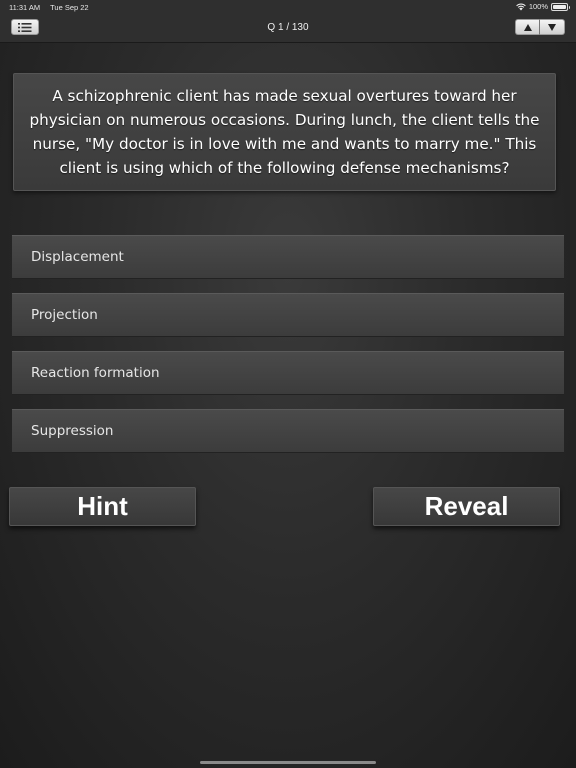 The height and width of the screenshot is (768, 576). Describe the element at coordinates (288, 373) in the screenshot. I see `answer-option-3: Reaction formation` at that location.